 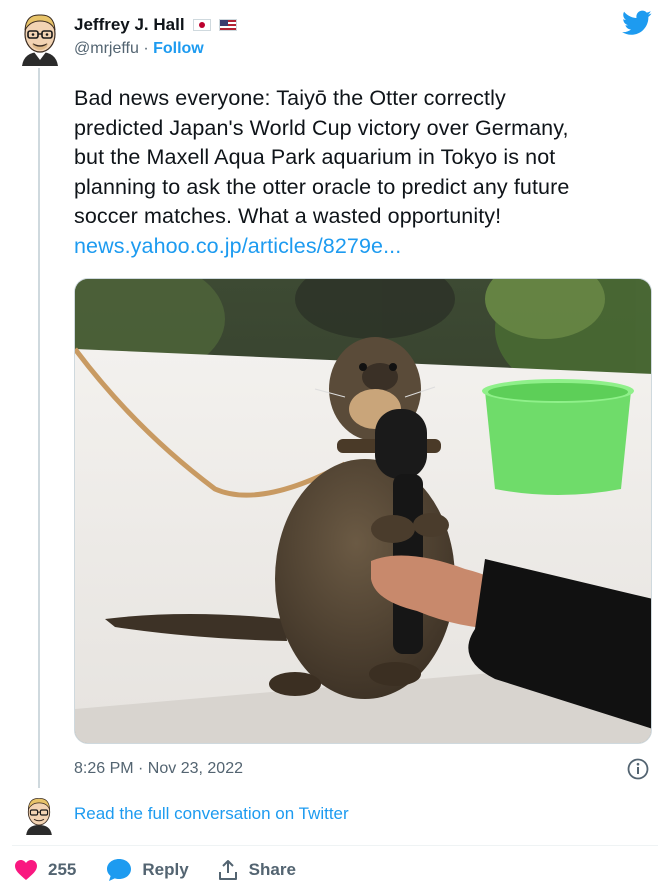 What do you see at coordinates (227, 25) in the screenshot?
I see `flag-usa-icon` at bounding box center [227, 25].